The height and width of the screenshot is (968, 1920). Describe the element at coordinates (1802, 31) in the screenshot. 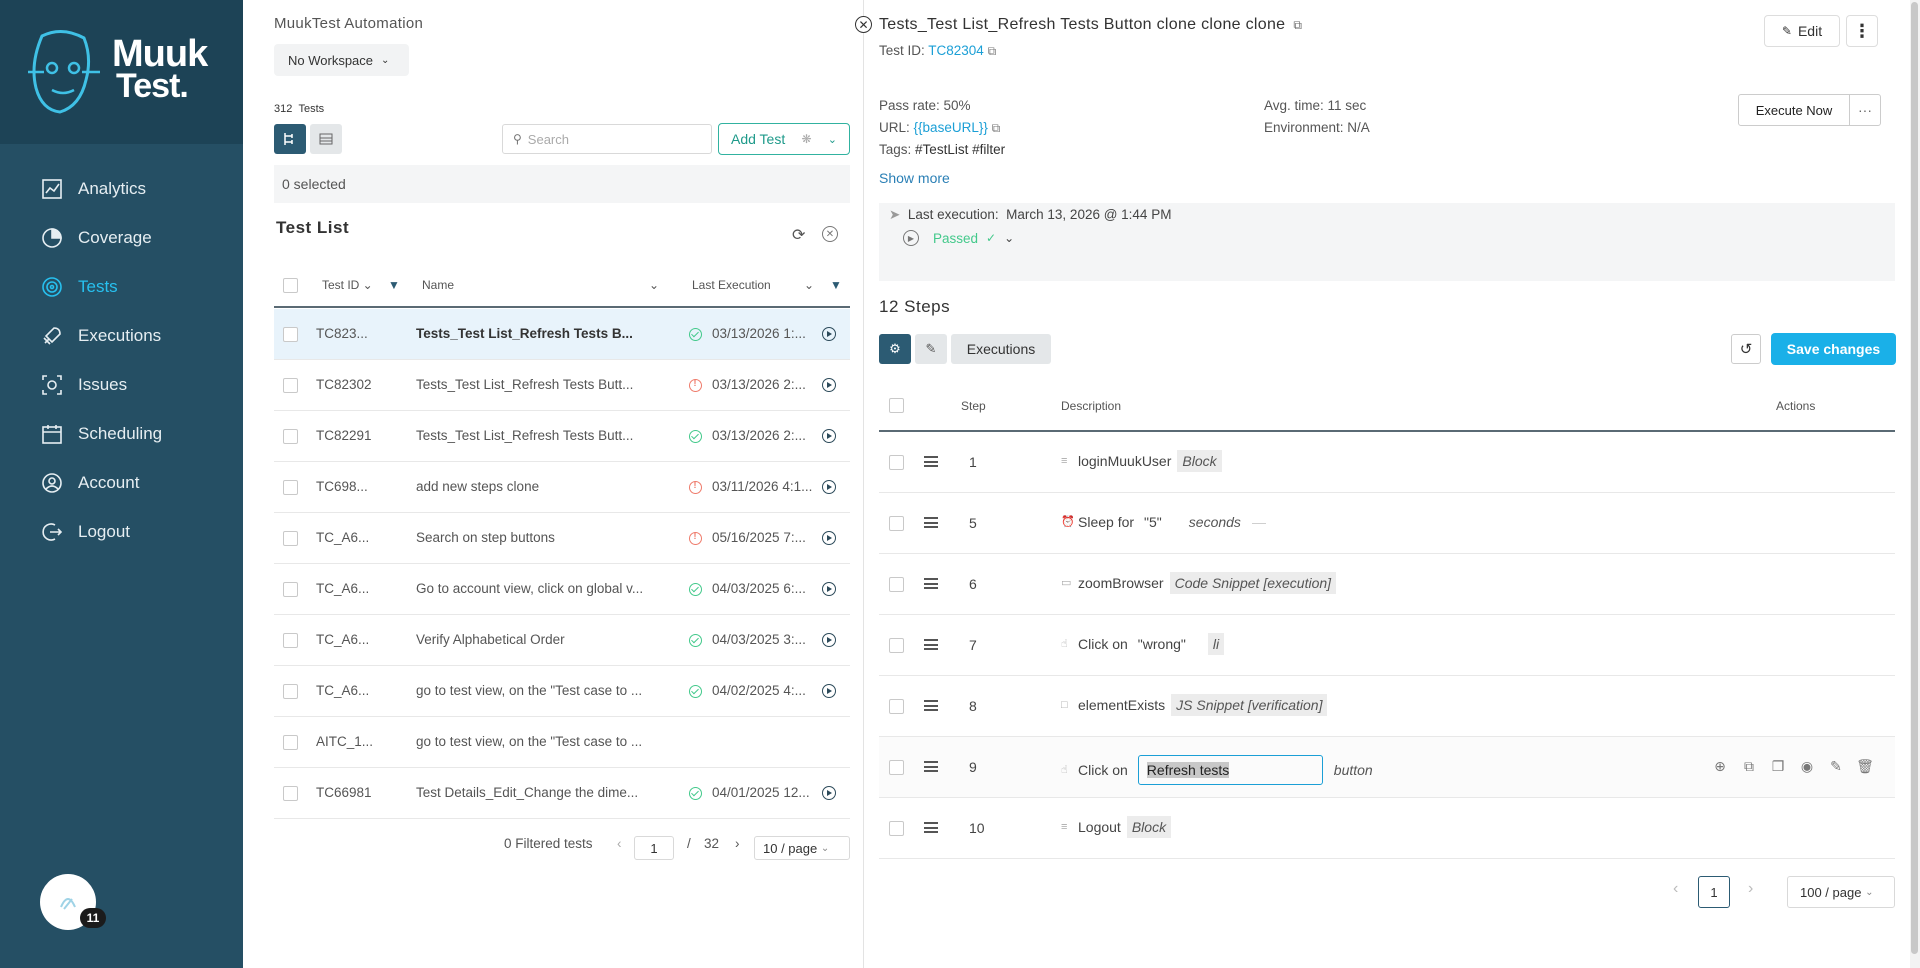

I see `edit-button: ✎ Edit` at that location.